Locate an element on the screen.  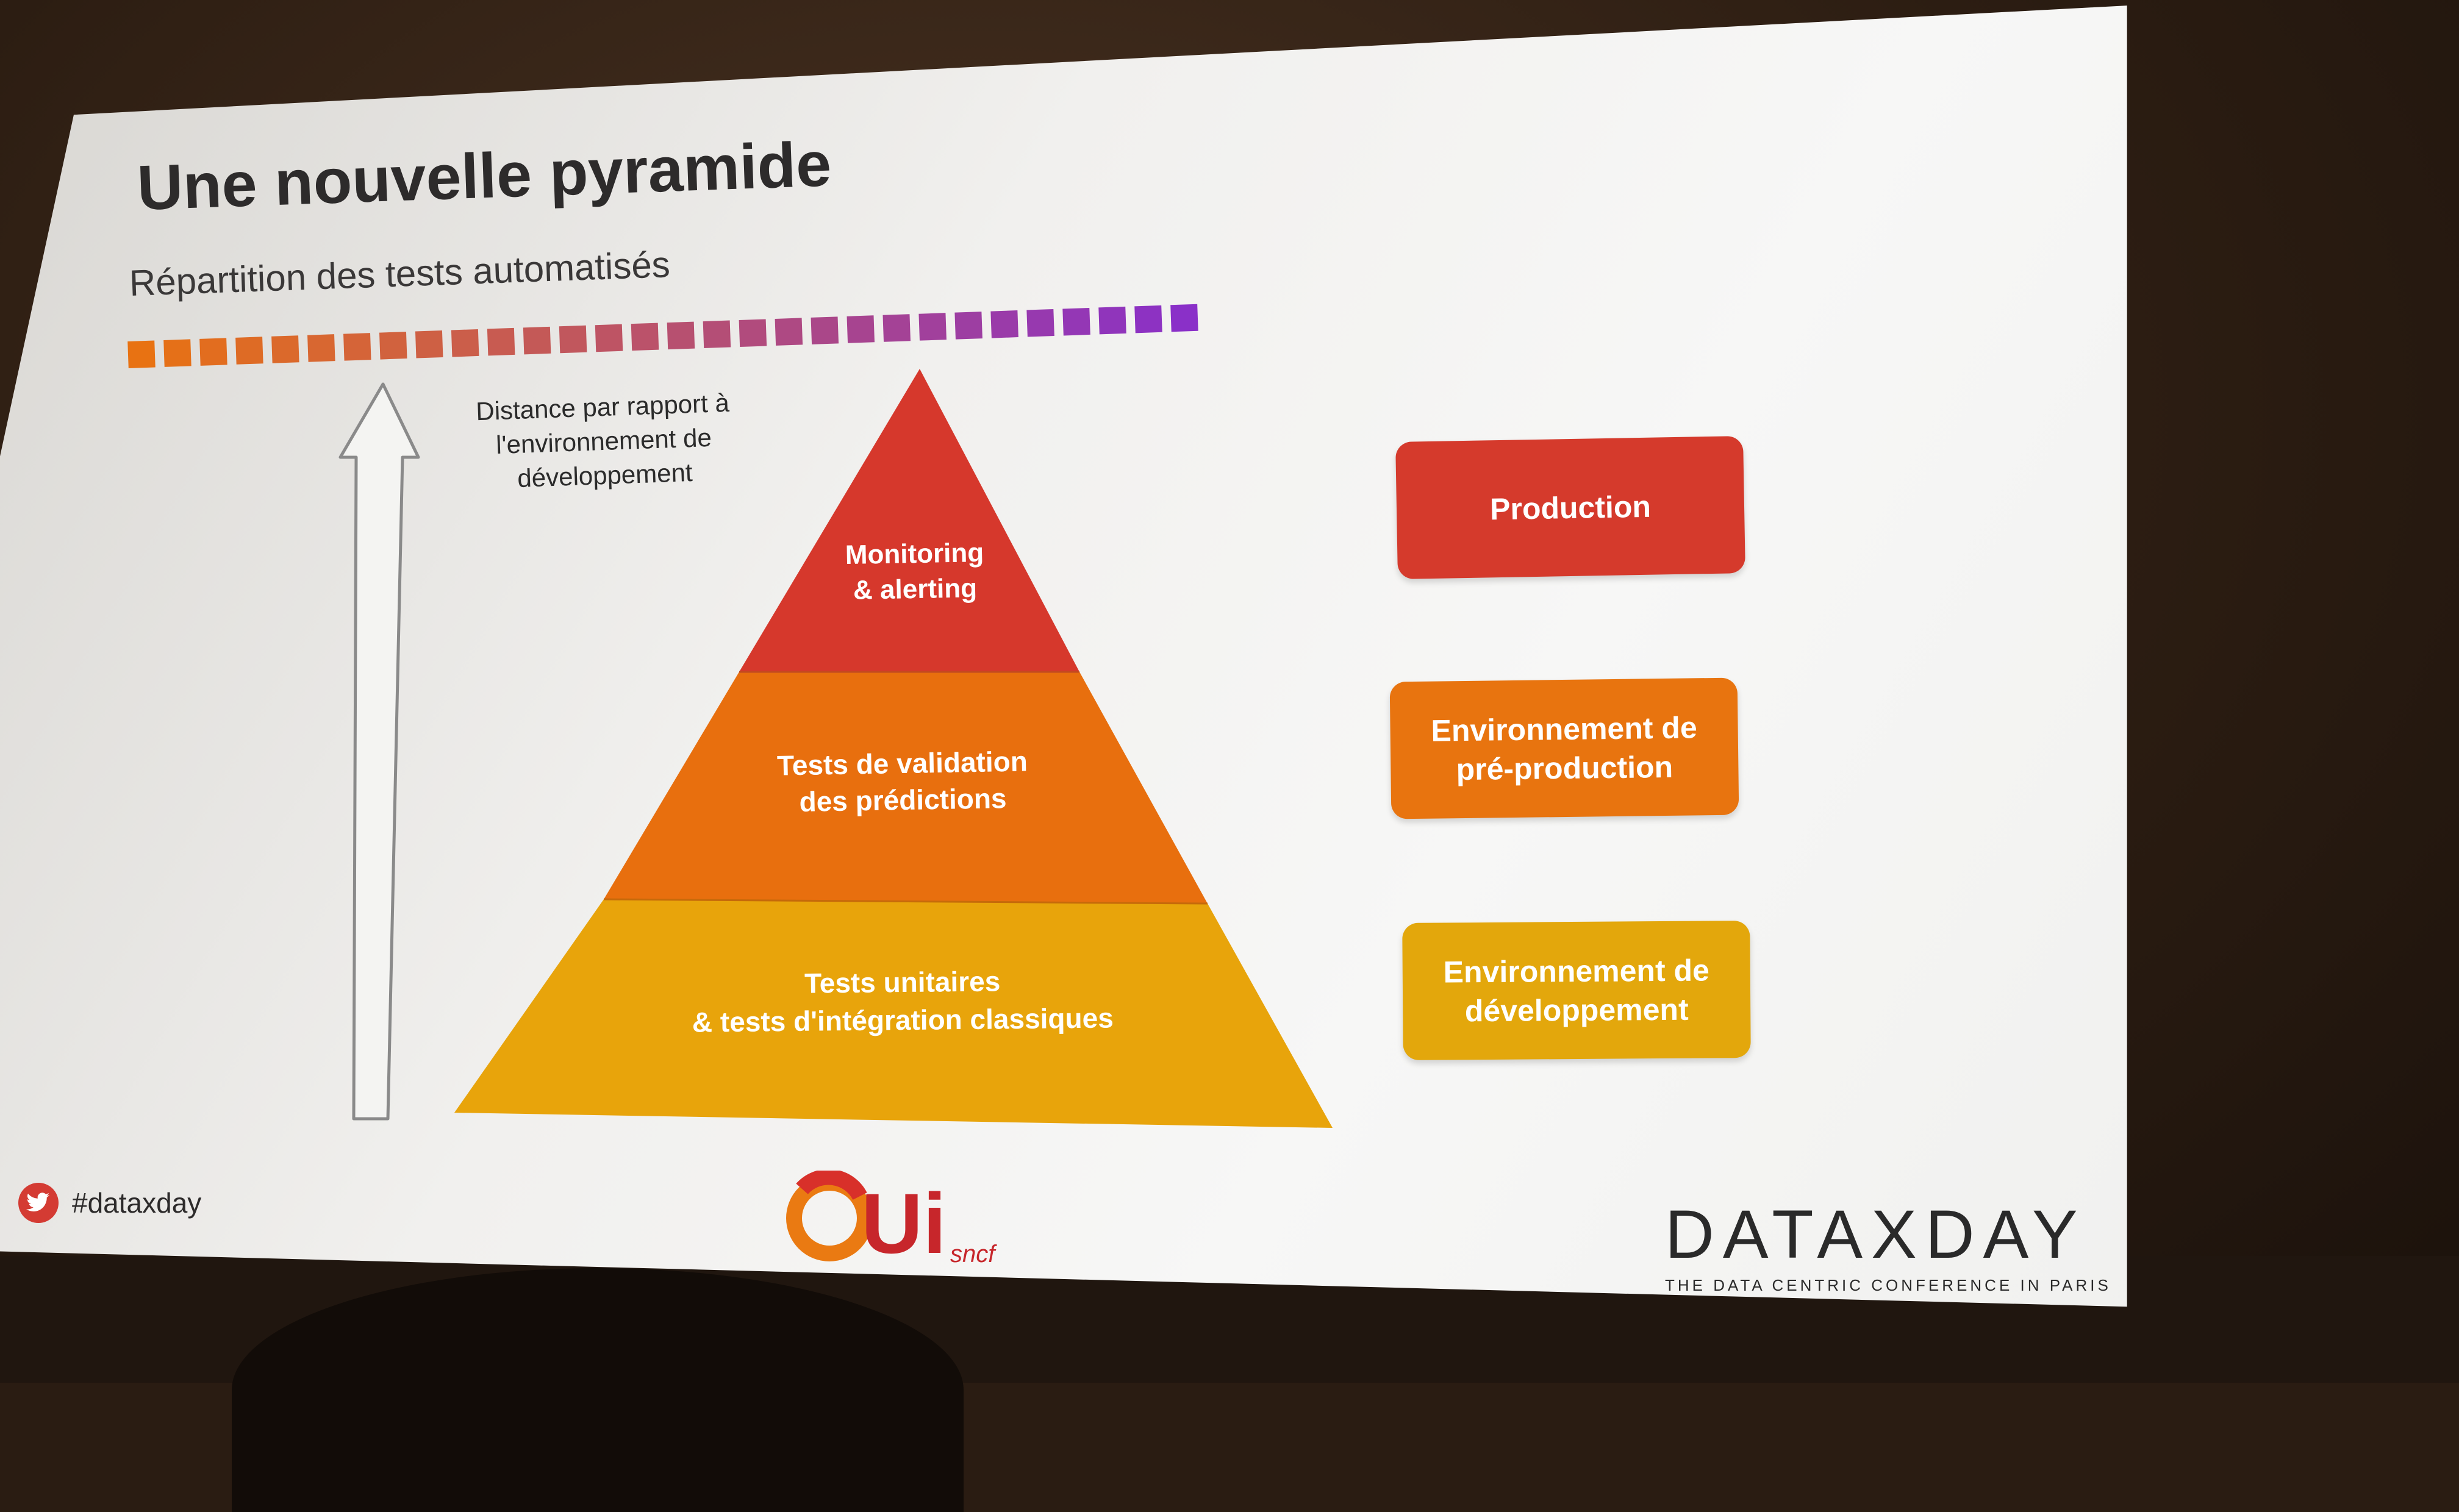
audience-head is located at coordinates (598, 1390).